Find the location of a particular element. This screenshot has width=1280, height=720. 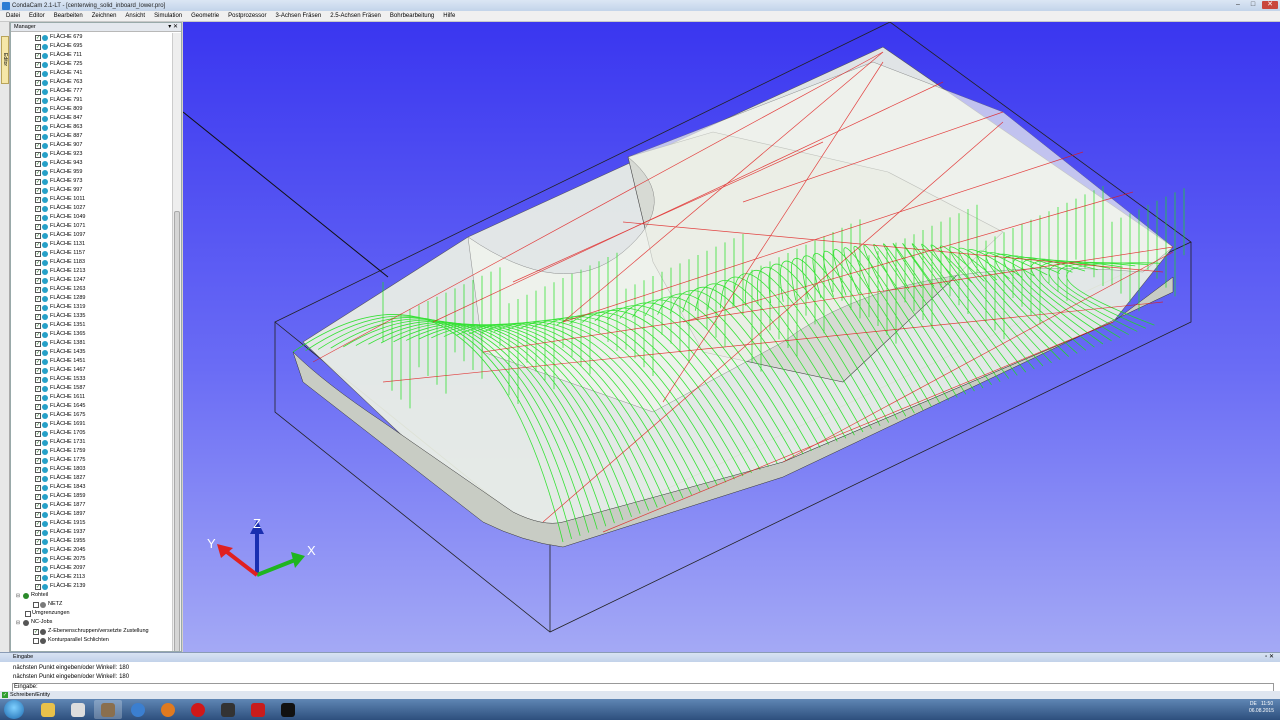

tree-item-job: ✓ Z-Ebenenschruppen/versetzte Zustellung is located at coordinates (92, 631).